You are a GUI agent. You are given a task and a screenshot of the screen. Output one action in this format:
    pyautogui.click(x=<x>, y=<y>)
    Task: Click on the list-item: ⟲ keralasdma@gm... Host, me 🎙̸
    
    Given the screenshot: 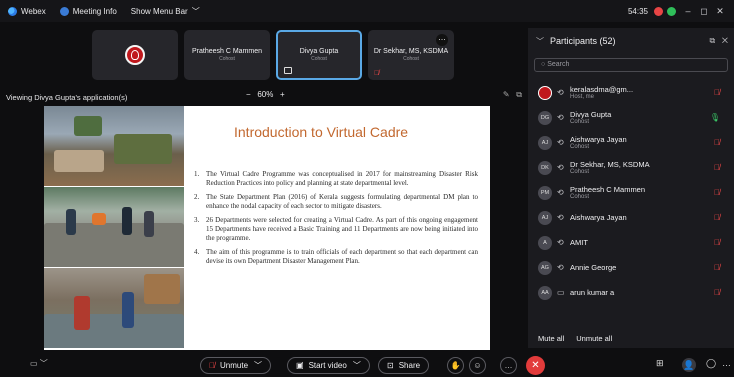 What is the action you would take?
    pyautogui.click(x=631, y=92)
    